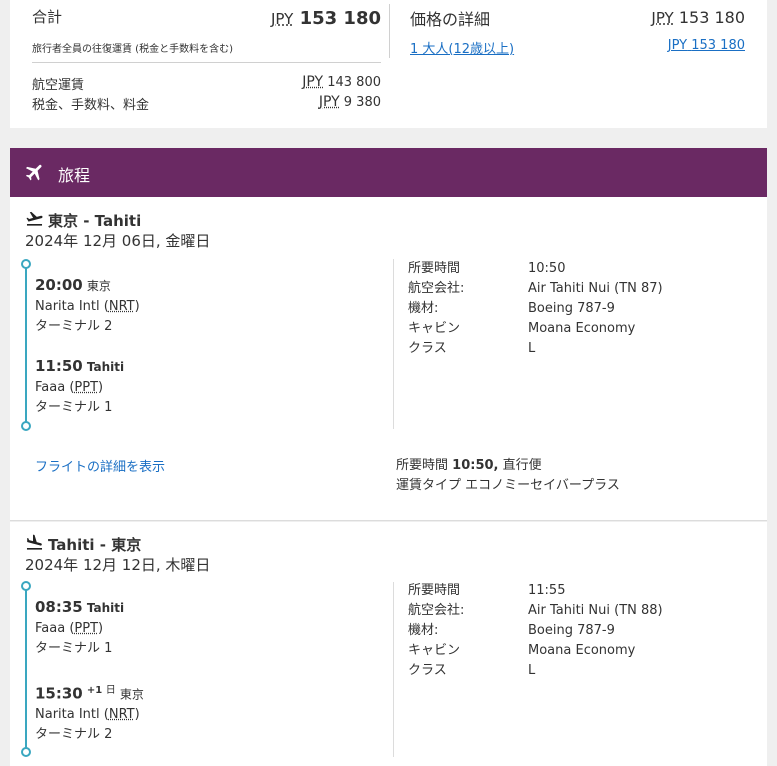 Image resolution: width=777 pixels, height=766 pixels. I want to click on price-detail-title: 価格の詳細, so click(450, 19).